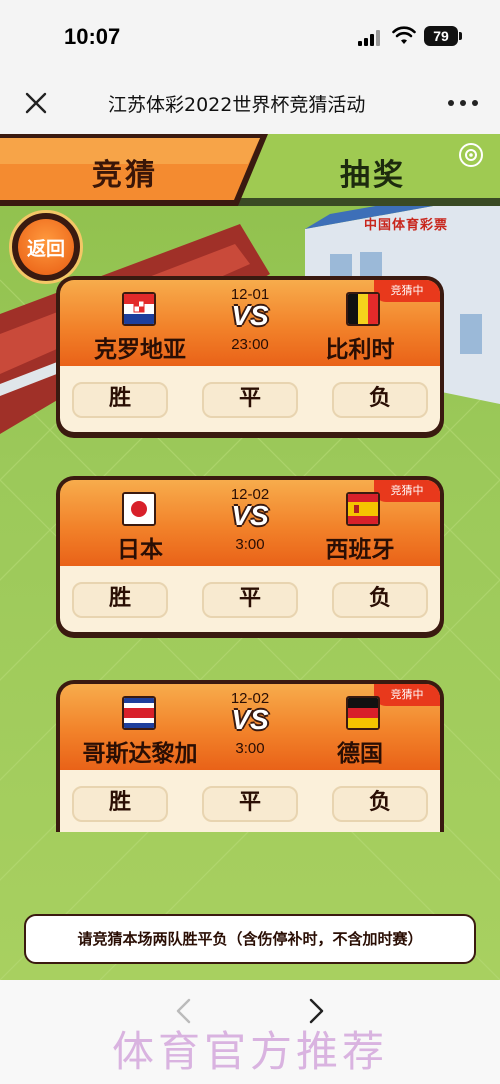 The height and width of the screenshot is (1084, 500). I want to click on close-icon, so click(36, 103).